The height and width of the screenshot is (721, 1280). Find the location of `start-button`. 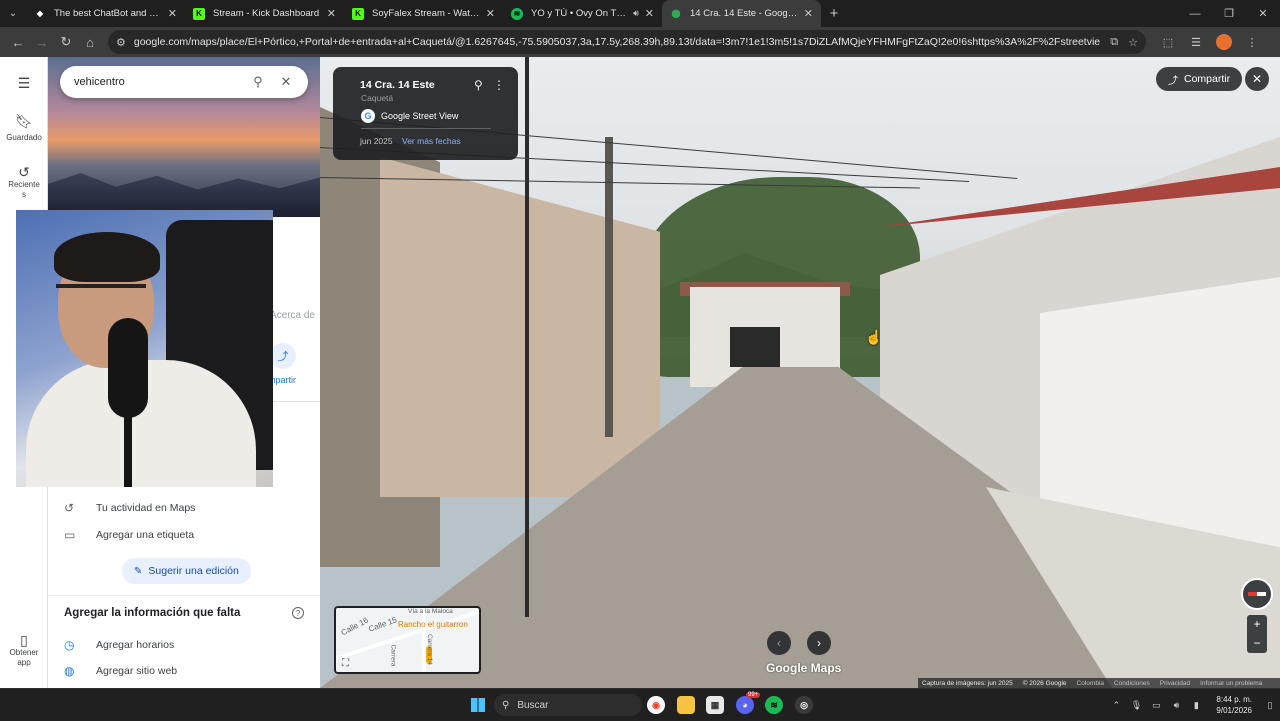

start-button is located at coordinates (478, 705).